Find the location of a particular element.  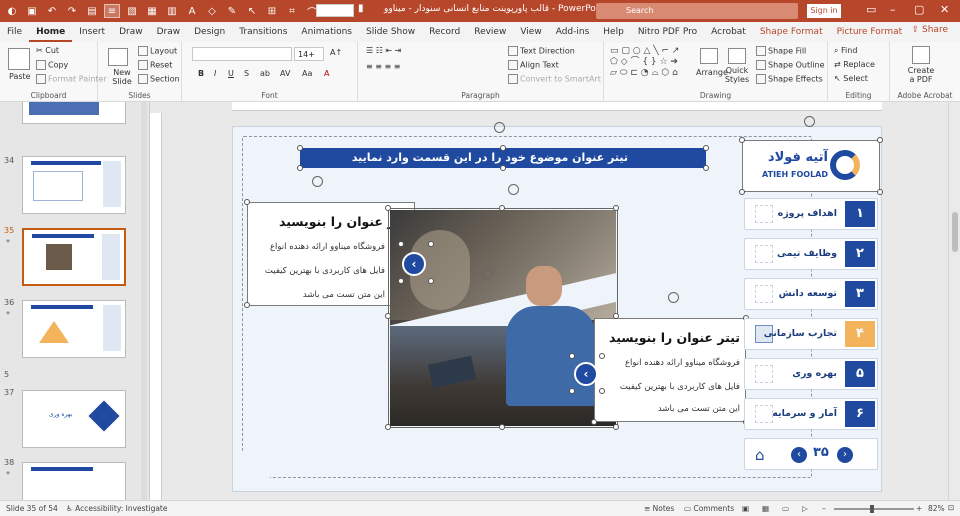

present-icon: ▤ is located at coordinates (92, 11).